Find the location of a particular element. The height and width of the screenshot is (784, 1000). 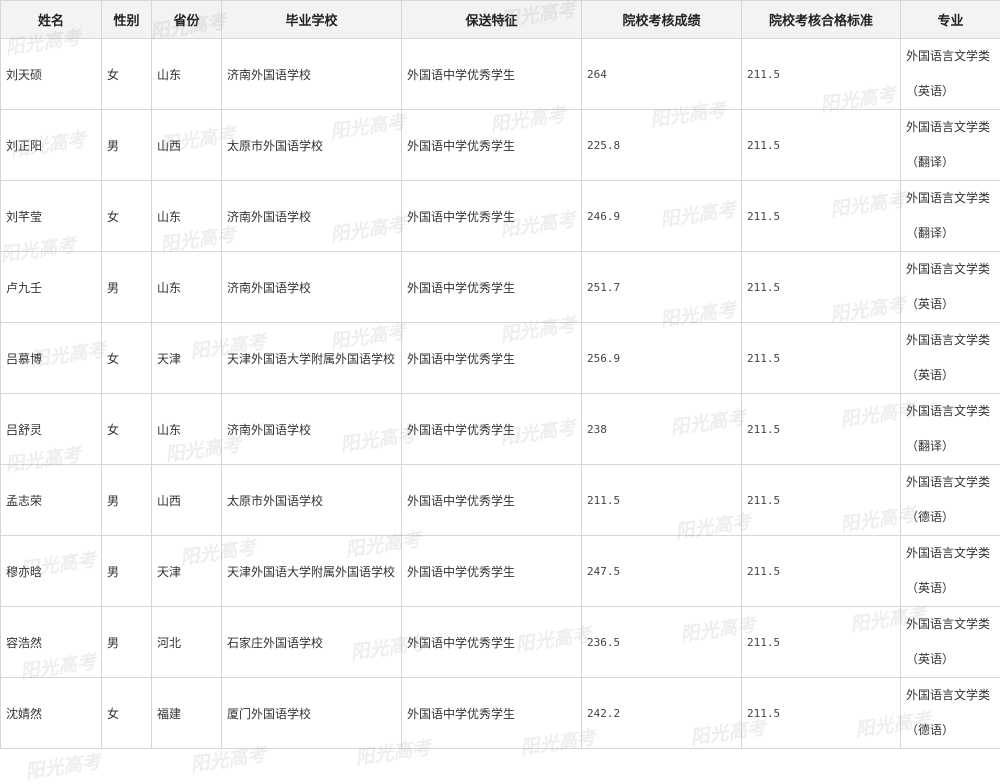

cell-name: 孟志荣 is located at coordinates (51, 500).